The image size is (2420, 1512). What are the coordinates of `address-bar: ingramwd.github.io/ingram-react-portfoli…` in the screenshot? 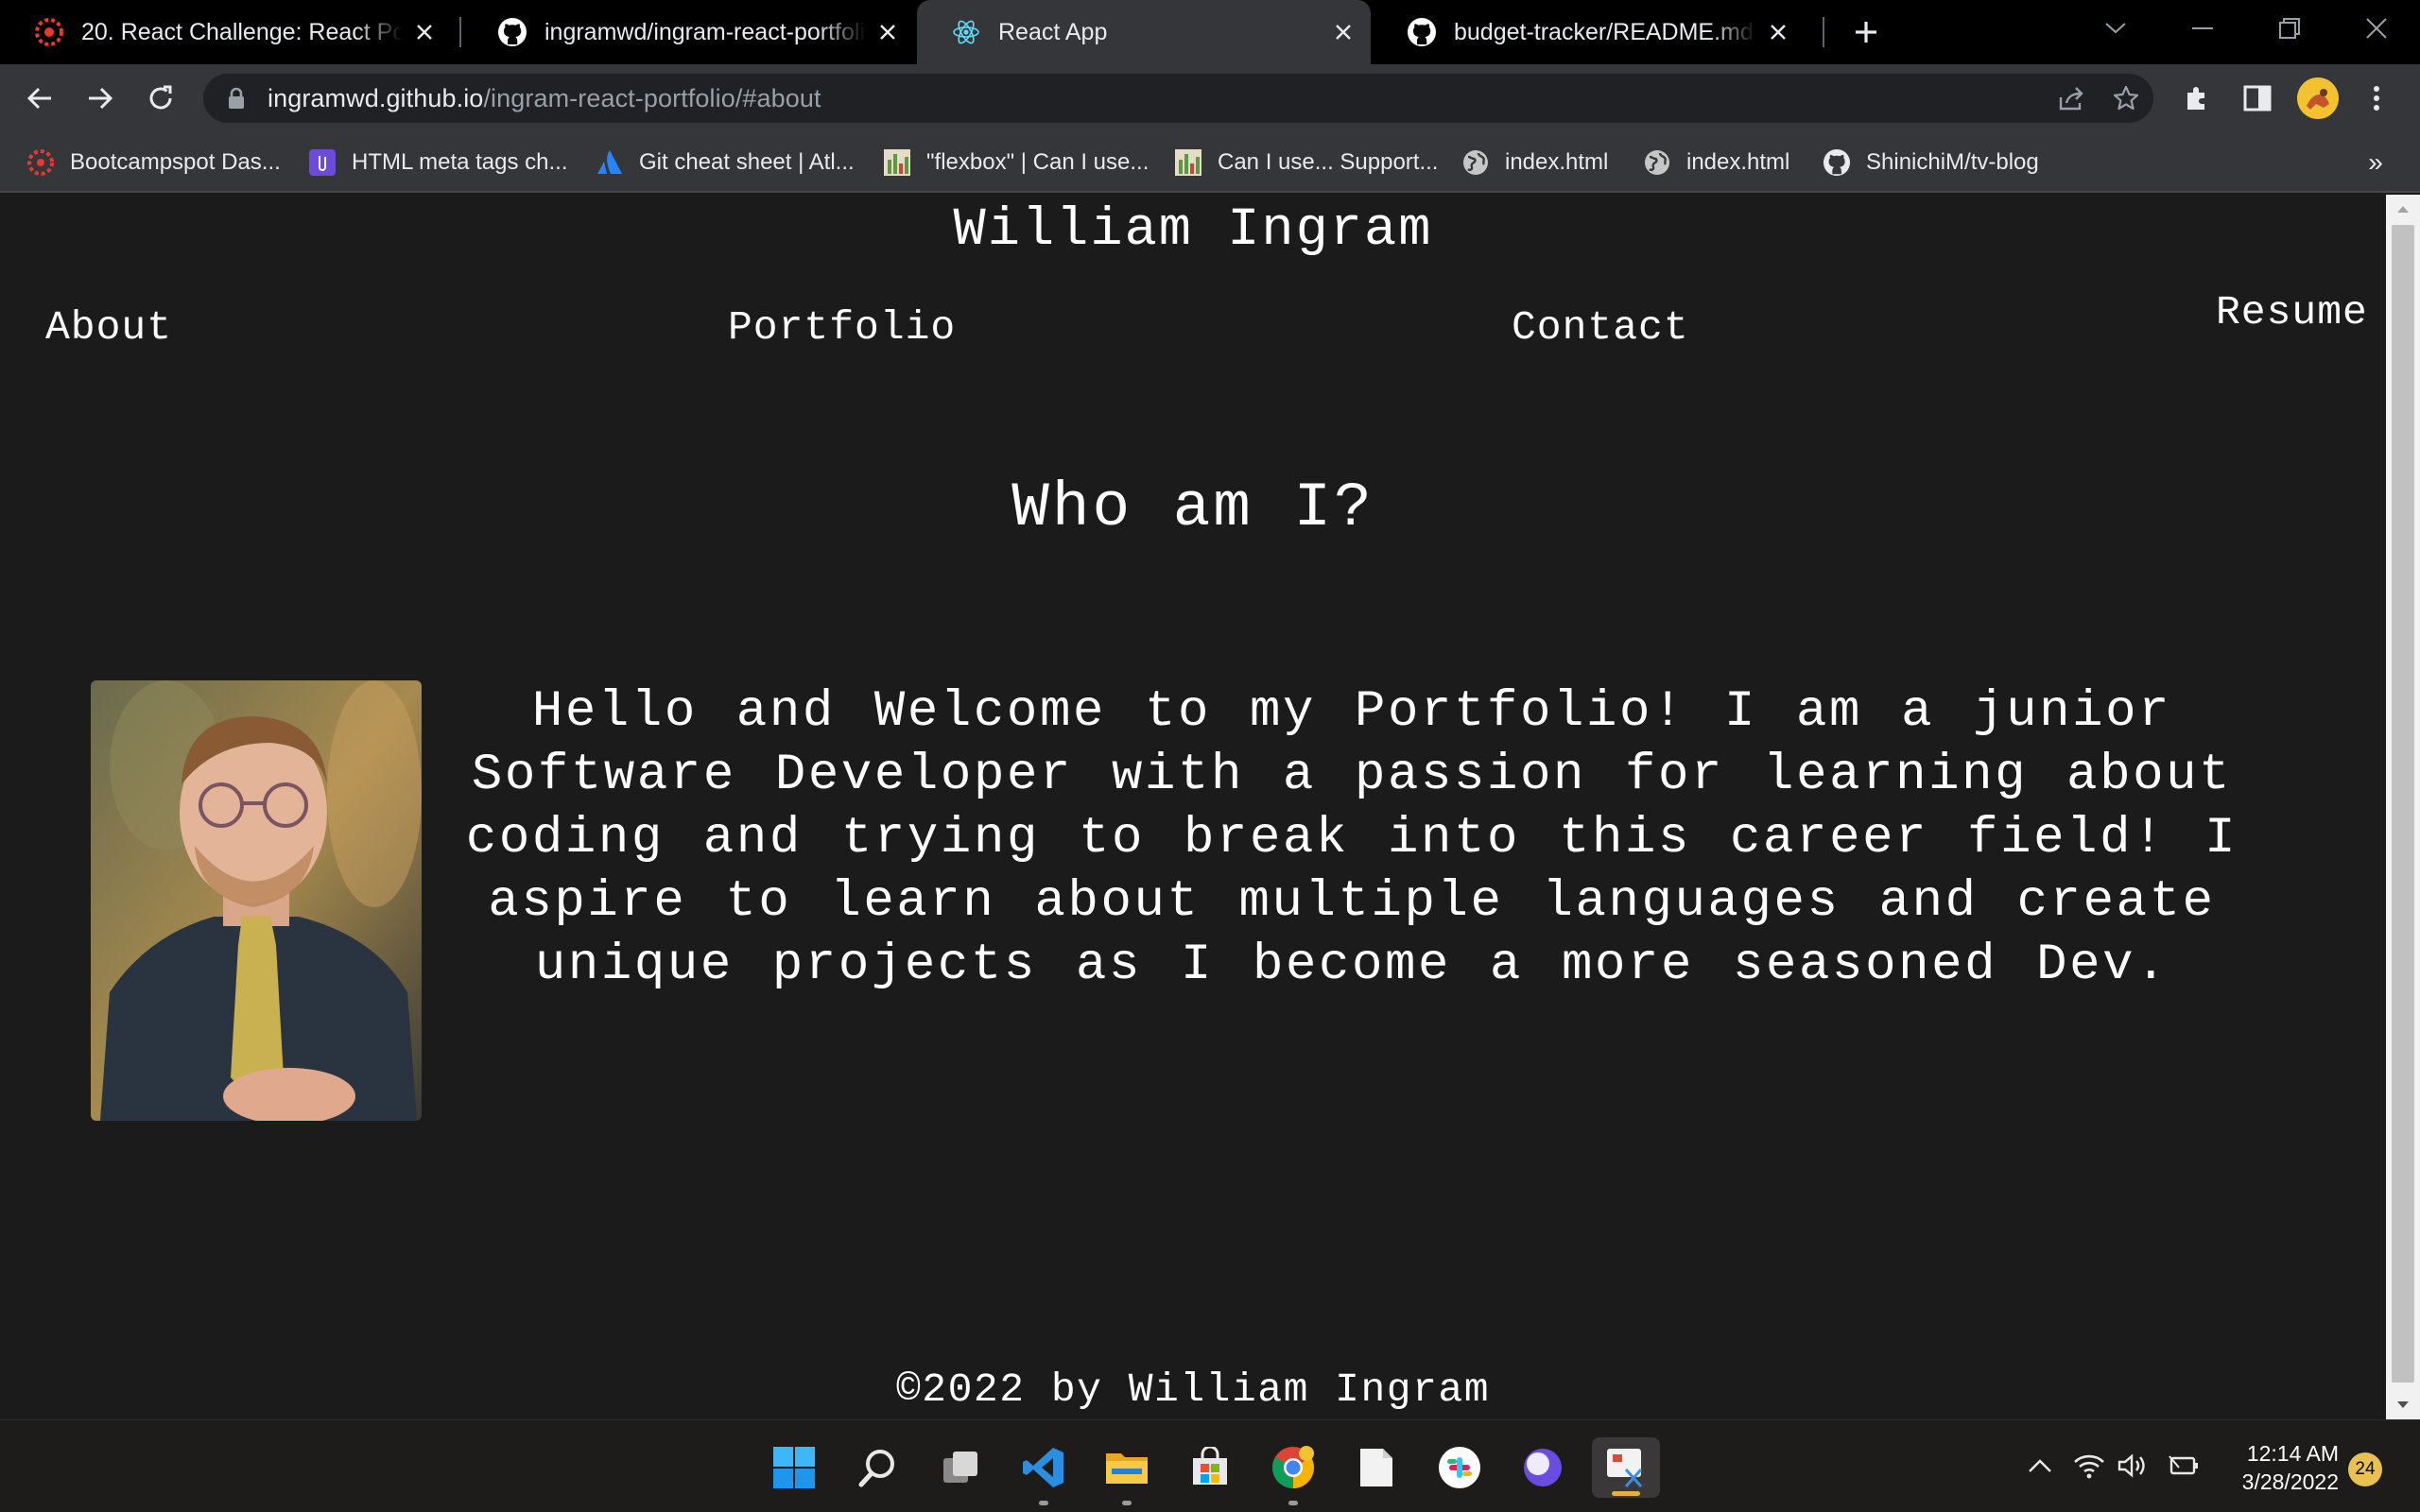 It's located at (1178, 98).